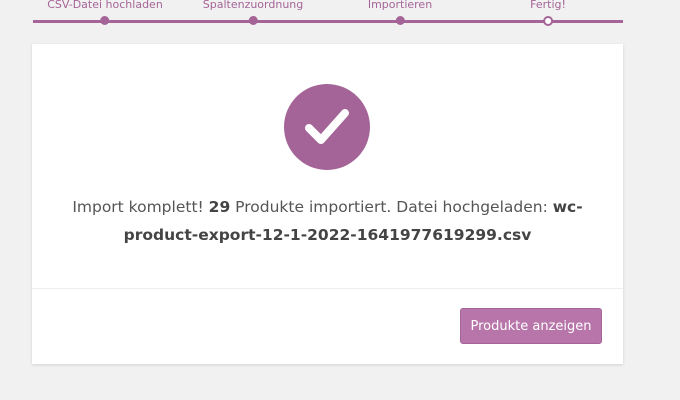 The image size is (680, 400). Describe the element at coordinates (400, 12) in the screenshot. I see `step-import: Importieren` at that location.